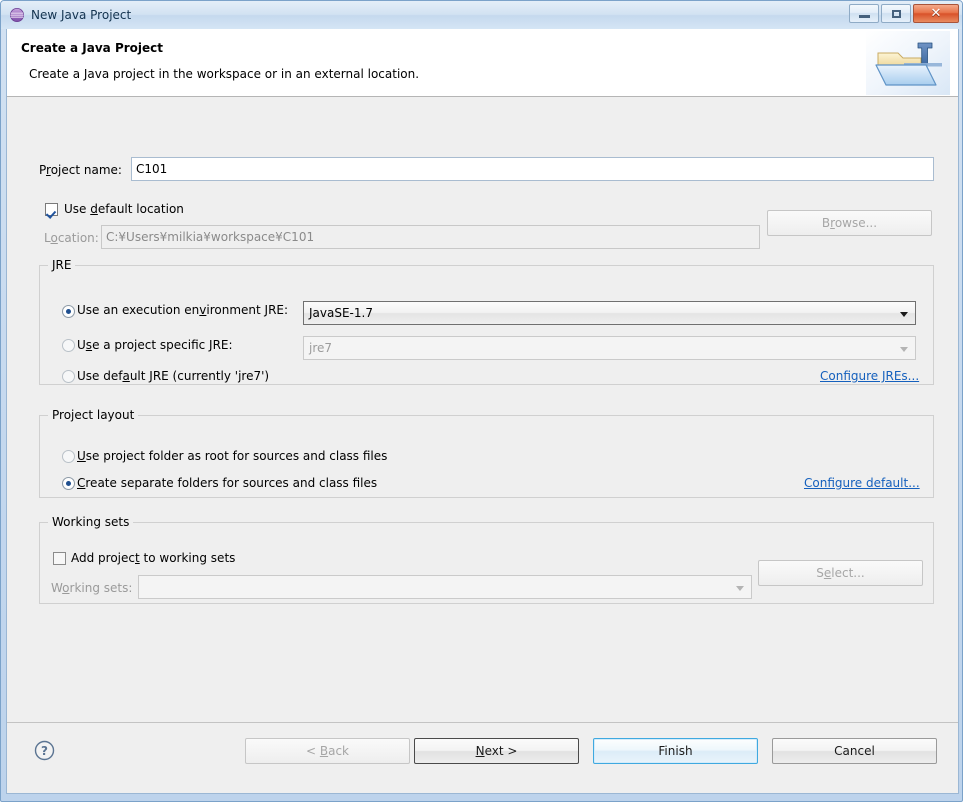  Describe the element at coordinates (609, 348) in the screenshot. I see `project-specific-jre-combo: jre7` at that location.